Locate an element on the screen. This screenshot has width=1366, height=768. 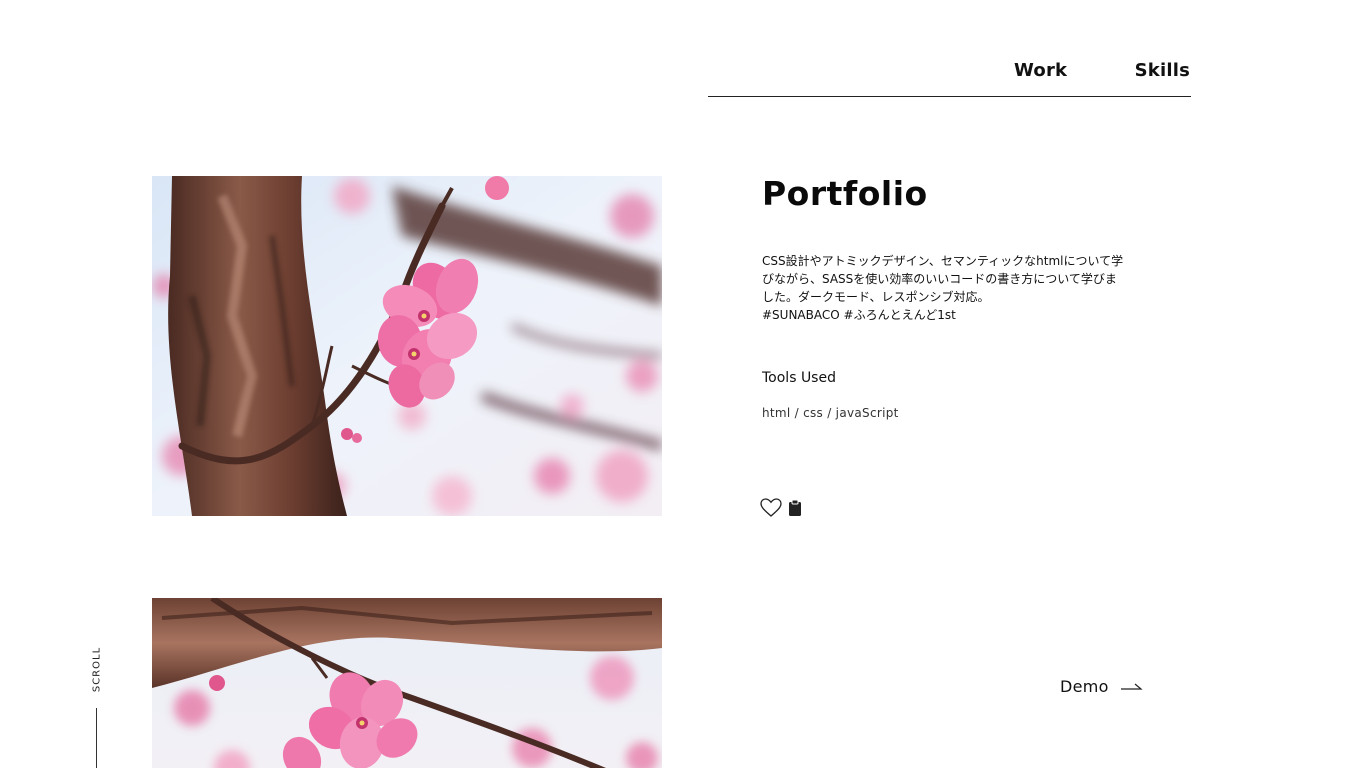
heart-icon is located at coordinates (771, 508).